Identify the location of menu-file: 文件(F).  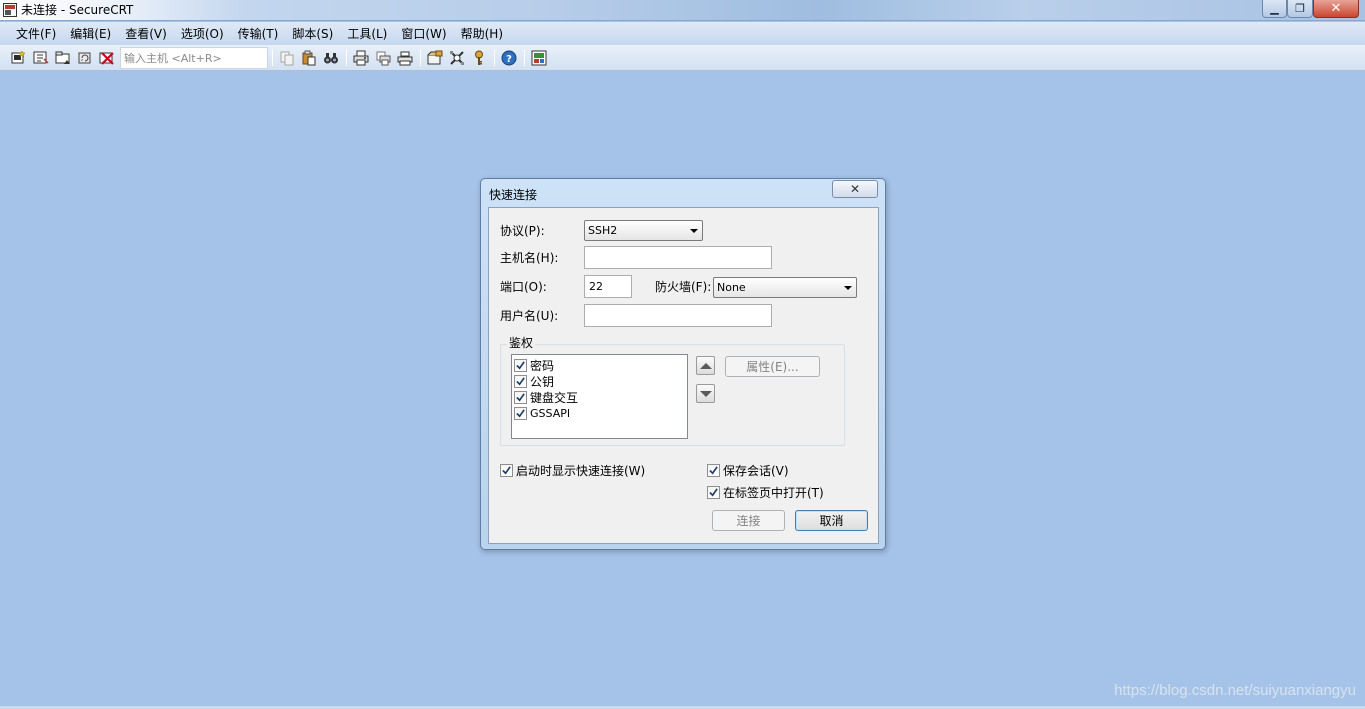
(36, 34).